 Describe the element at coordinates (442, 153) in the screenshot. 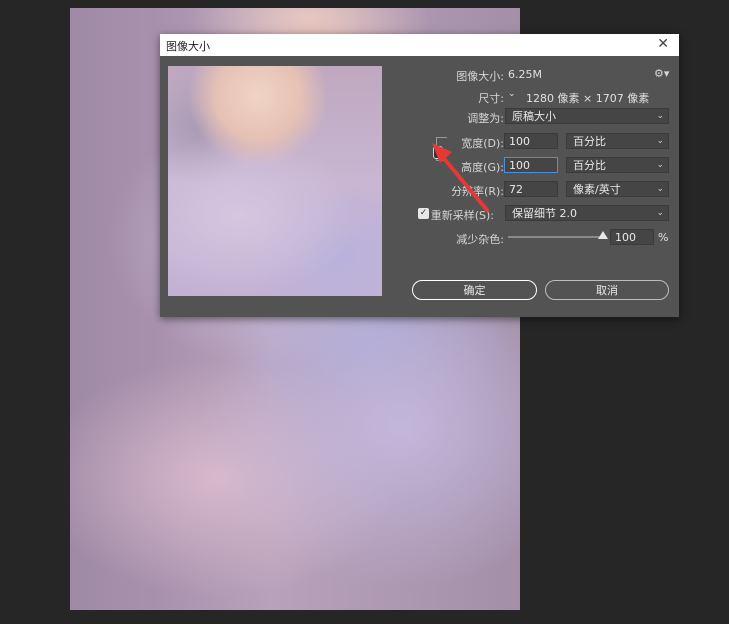

I see `annotation-arrow-head` at that location.